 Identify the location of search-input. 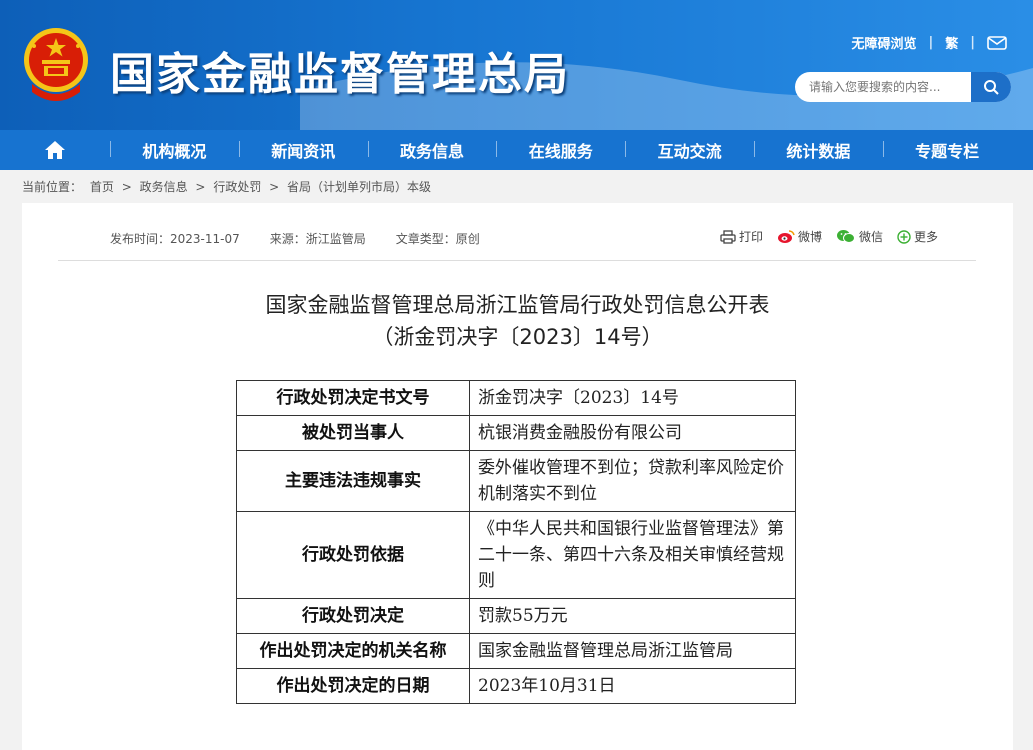
(883, 87).